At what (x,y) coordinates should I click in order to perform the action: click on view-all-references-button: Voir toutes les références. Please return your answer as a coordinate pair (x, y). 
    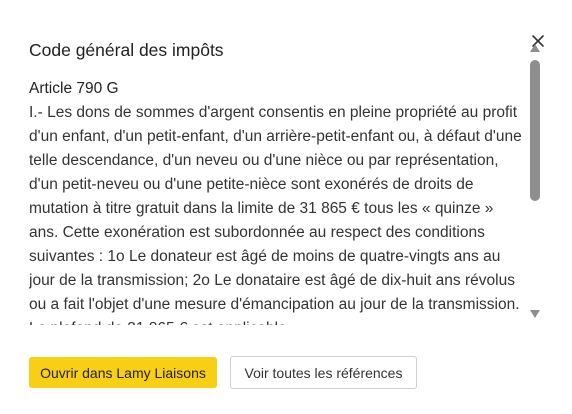
    Looking at the image, I should click on (323, 372).